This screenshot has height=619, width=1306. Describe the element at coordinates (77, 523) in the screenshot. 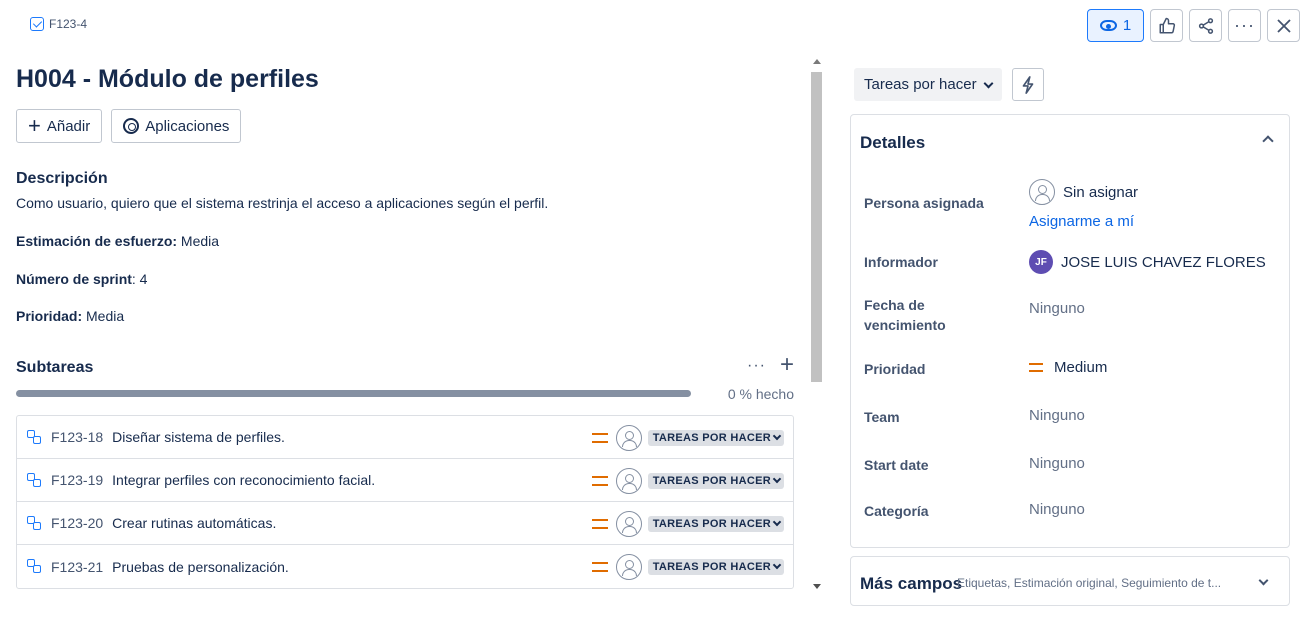

I see `subtask-key: F123-20` at that location.